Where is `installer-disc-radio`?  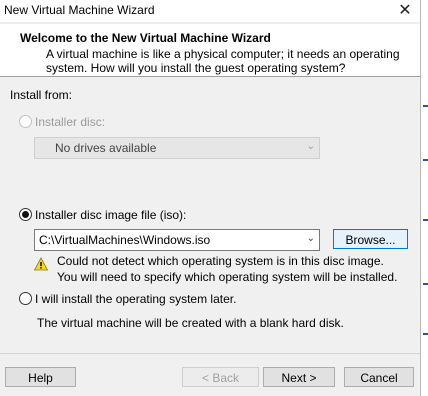 installer-disc-radio is located at coordinates (25, 121).